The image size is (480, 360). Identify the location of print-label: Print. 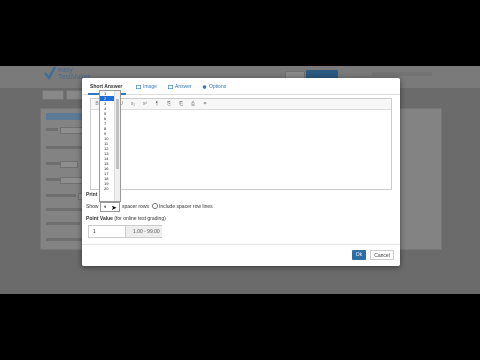
(92, 195).